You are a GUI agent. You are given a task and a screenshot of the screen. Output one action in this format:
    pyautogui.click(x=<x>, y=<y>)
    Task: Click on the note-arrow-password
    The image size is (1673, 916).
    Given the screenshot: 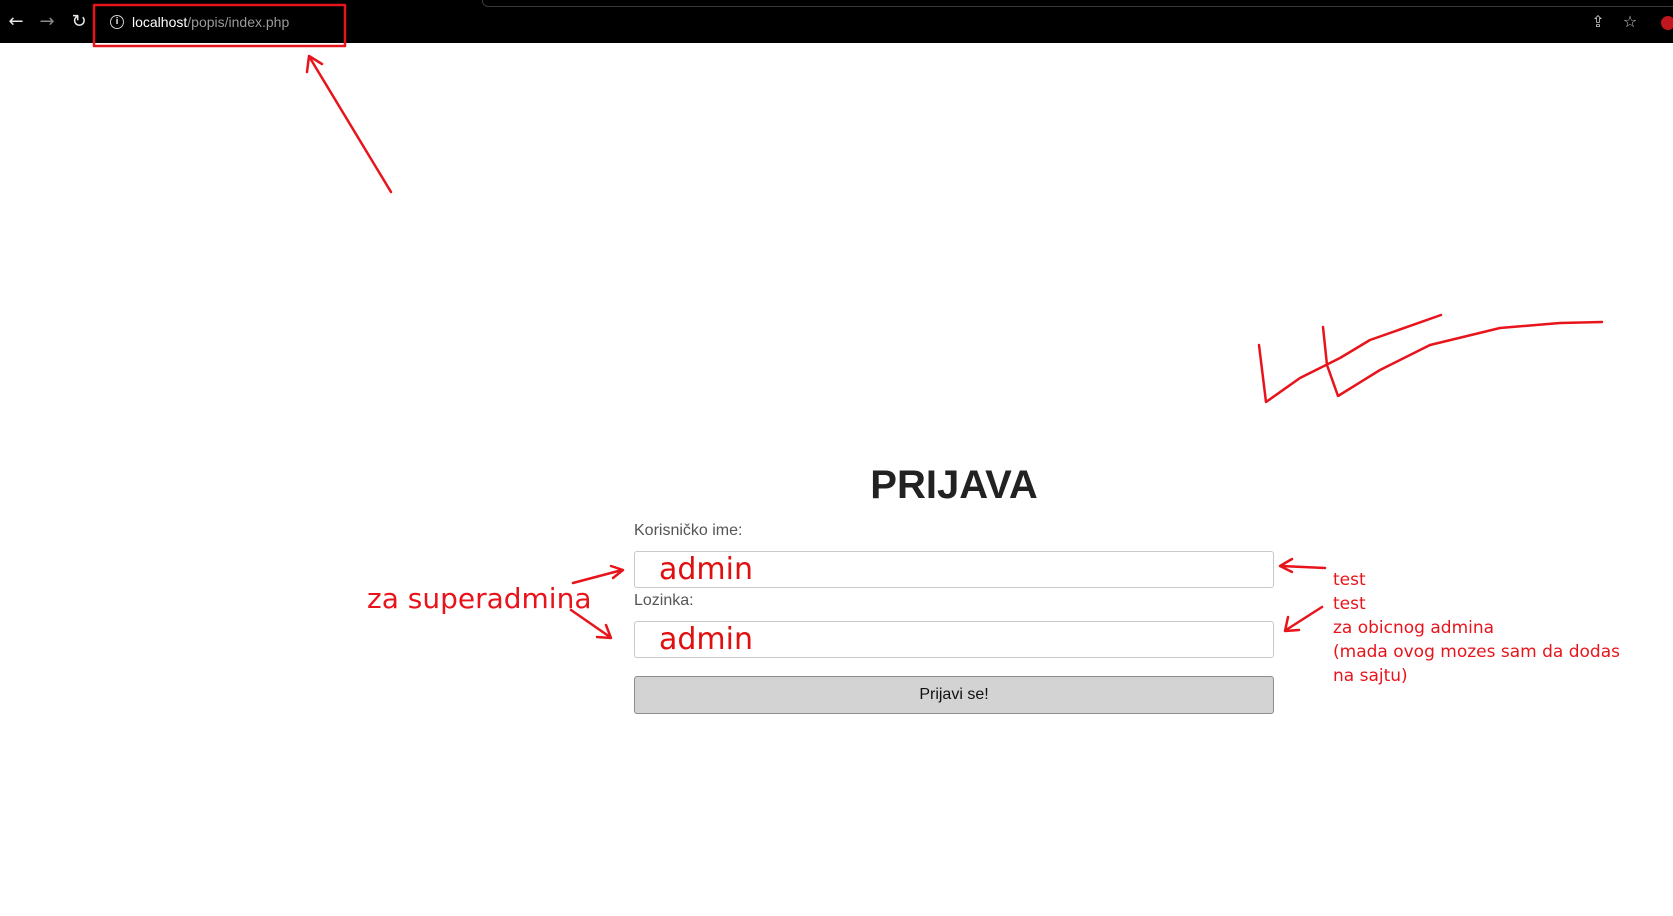 What is the action you would take?
    pyautogui.click(x=1304, y=618)
    